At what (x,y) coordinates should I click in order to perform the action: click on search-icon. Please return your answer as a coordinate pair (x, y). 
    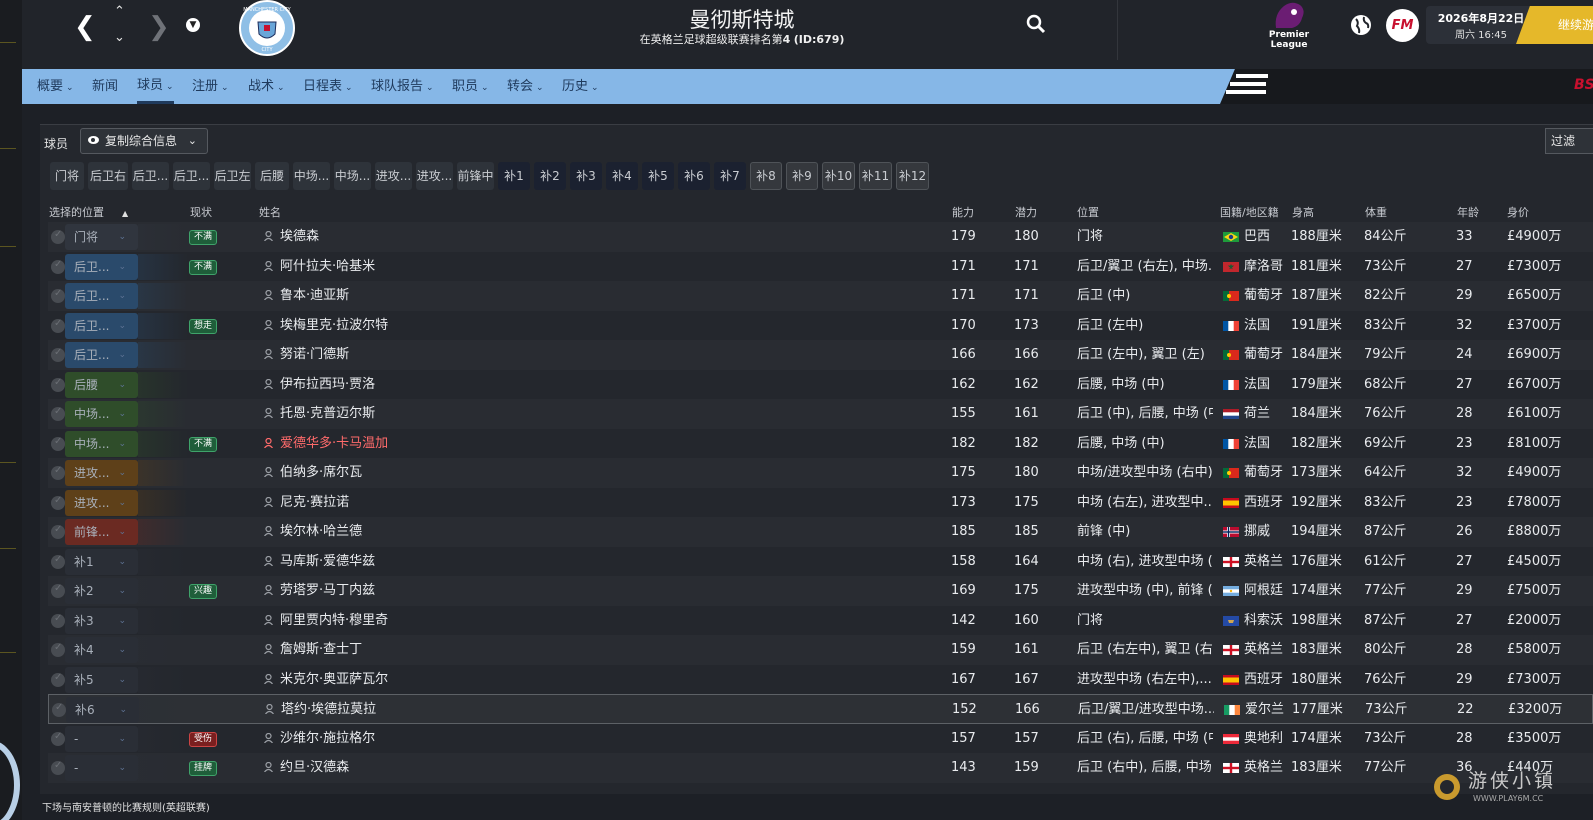
    Looking at the image, I should click on (1036, 24).